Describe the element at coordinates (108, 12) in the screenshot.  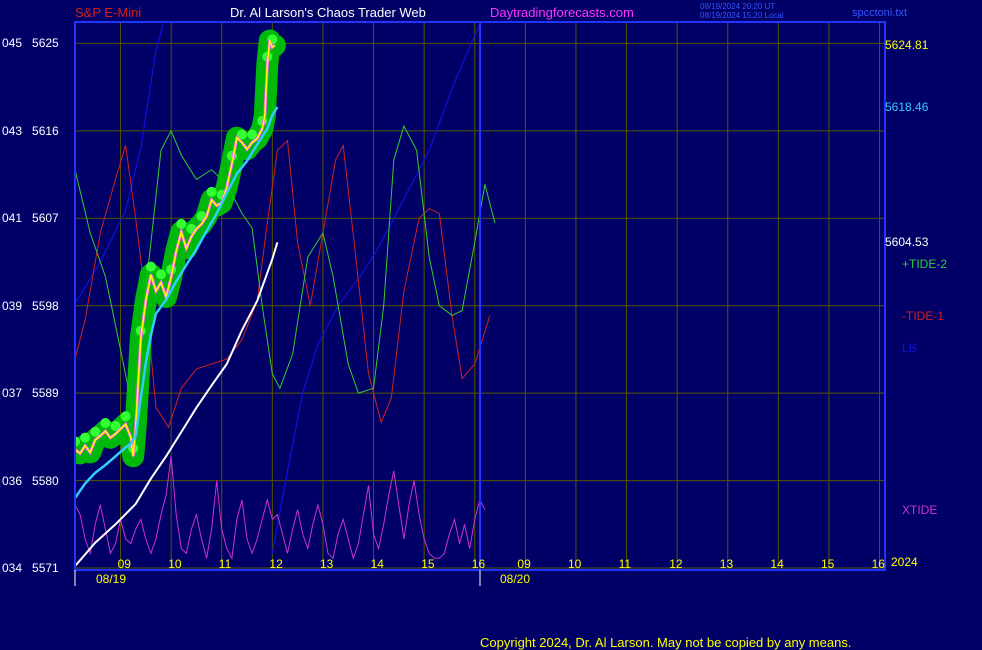
I see `symbol-title: S&P E-Mini` at that location.